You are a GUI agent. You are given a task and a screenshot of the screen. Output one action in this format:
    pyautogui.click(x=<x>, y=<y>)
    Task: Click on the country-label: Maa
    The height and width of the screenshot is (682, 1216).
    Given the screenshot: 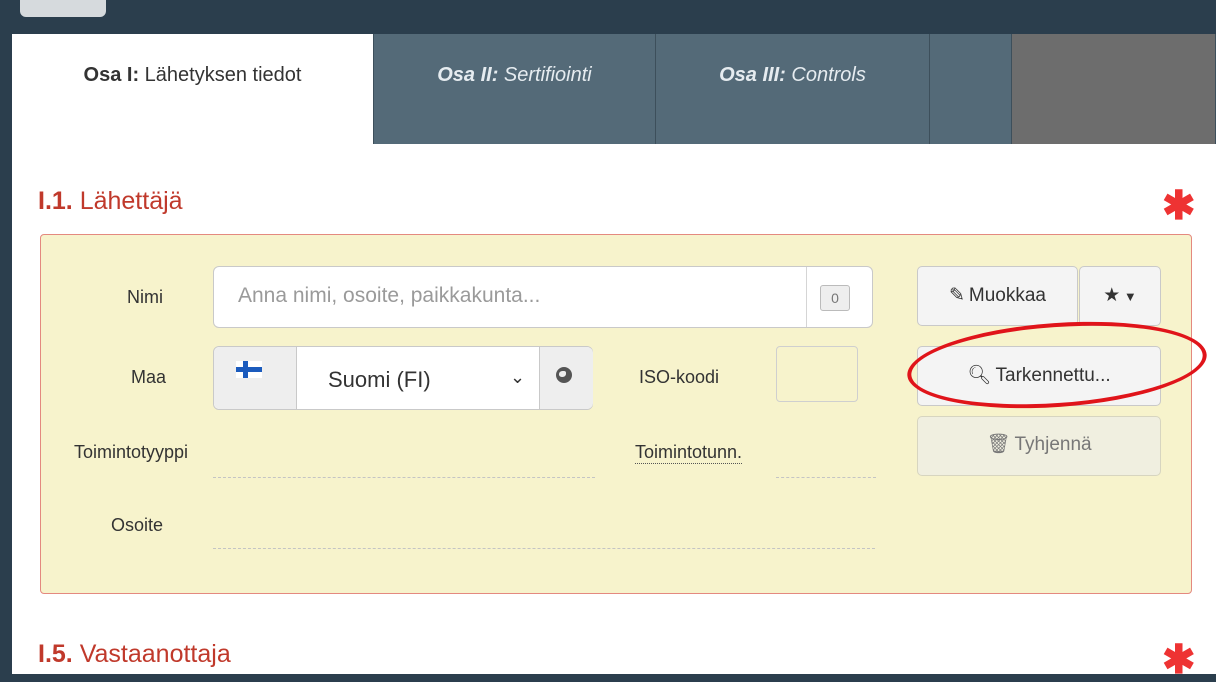 What is the action you would take?
    pyautogui.click(x=149, y=377)
    